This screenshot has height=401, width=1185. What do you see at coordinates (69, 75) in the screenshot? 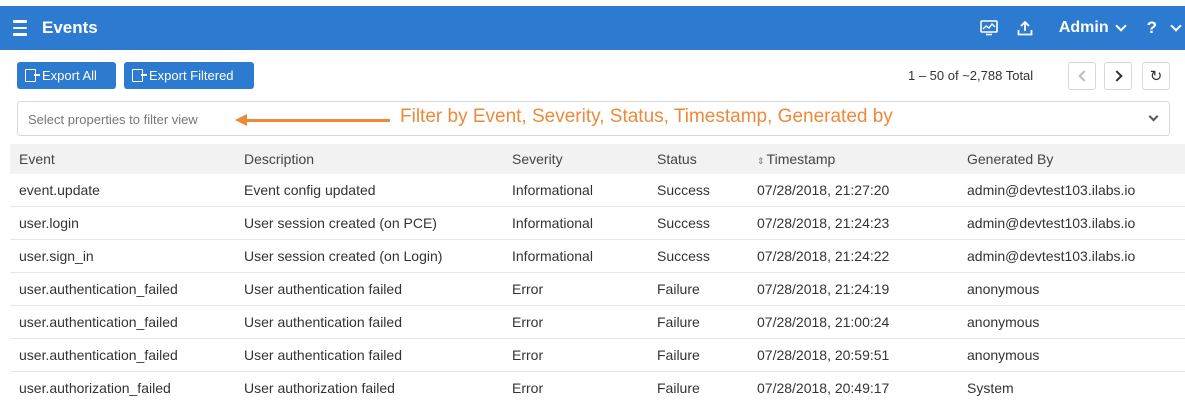
I see `export-all-label: Export All` at bounding box center [69, 75].